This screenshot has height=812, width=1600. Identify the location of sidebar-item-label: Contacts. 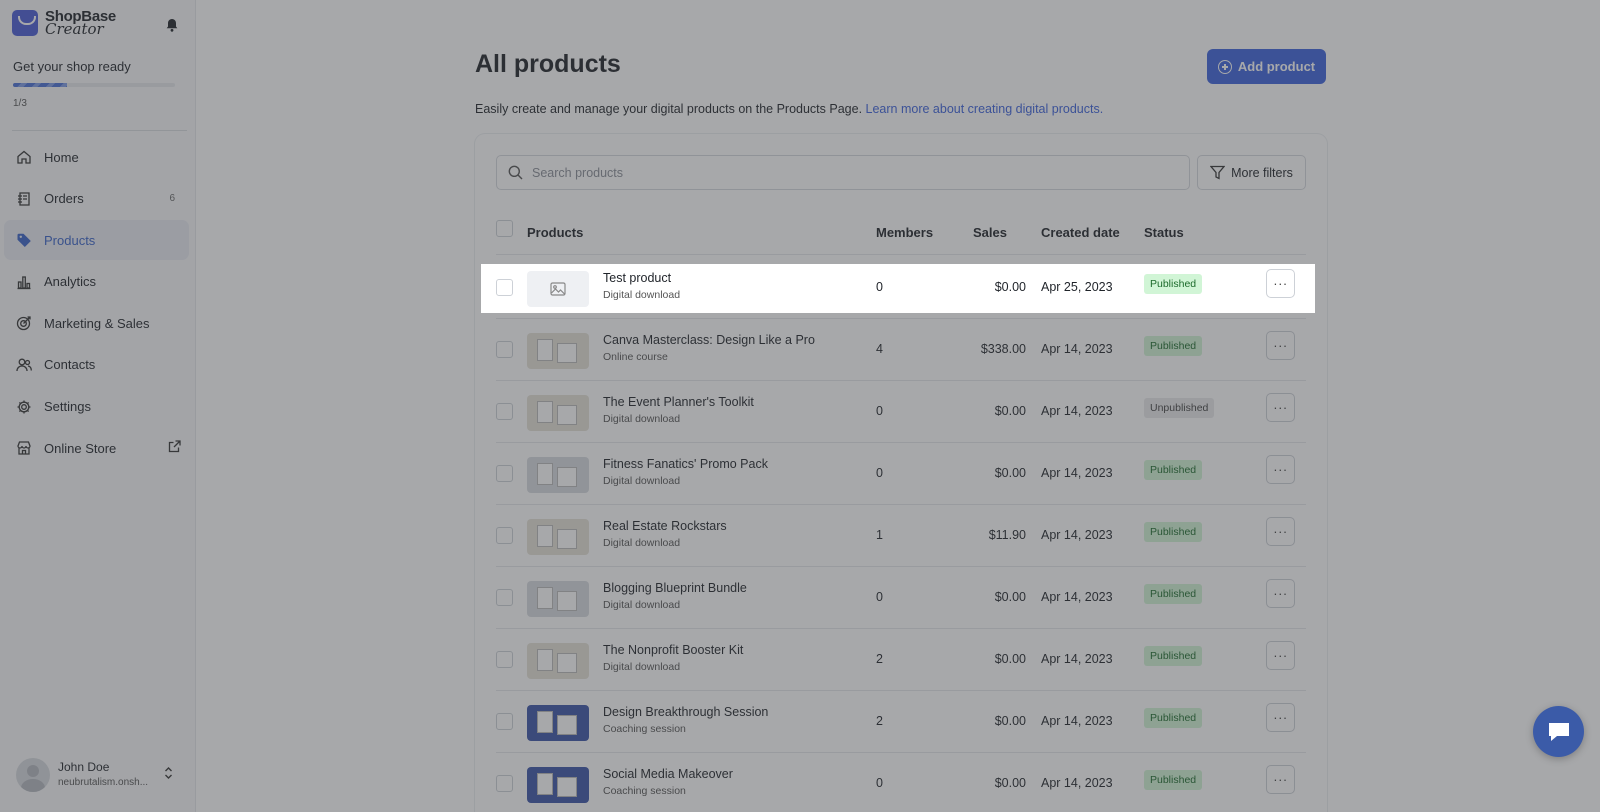
(70, 365).